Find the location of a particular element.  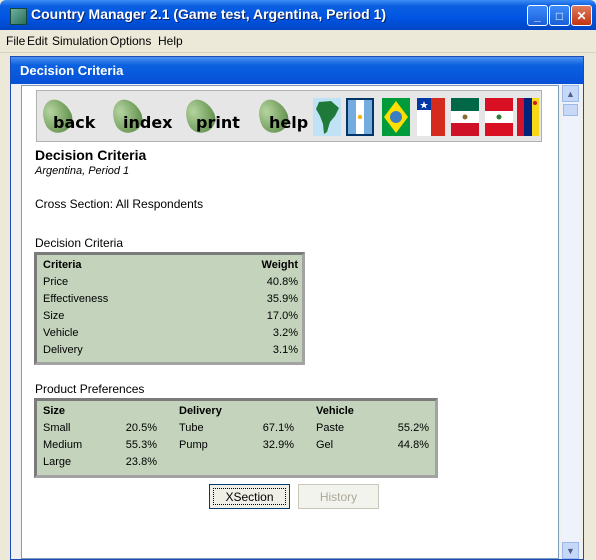

criteria-weight: 35.9% is located at coordinates (282, 299).